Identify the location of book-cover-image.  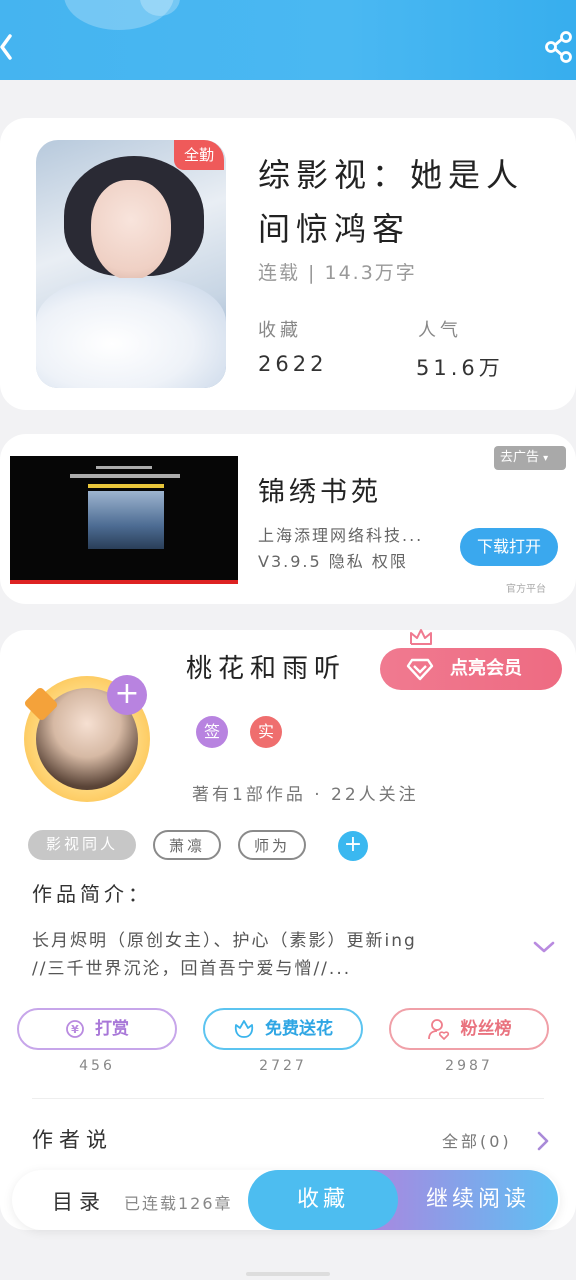
(131, 264).